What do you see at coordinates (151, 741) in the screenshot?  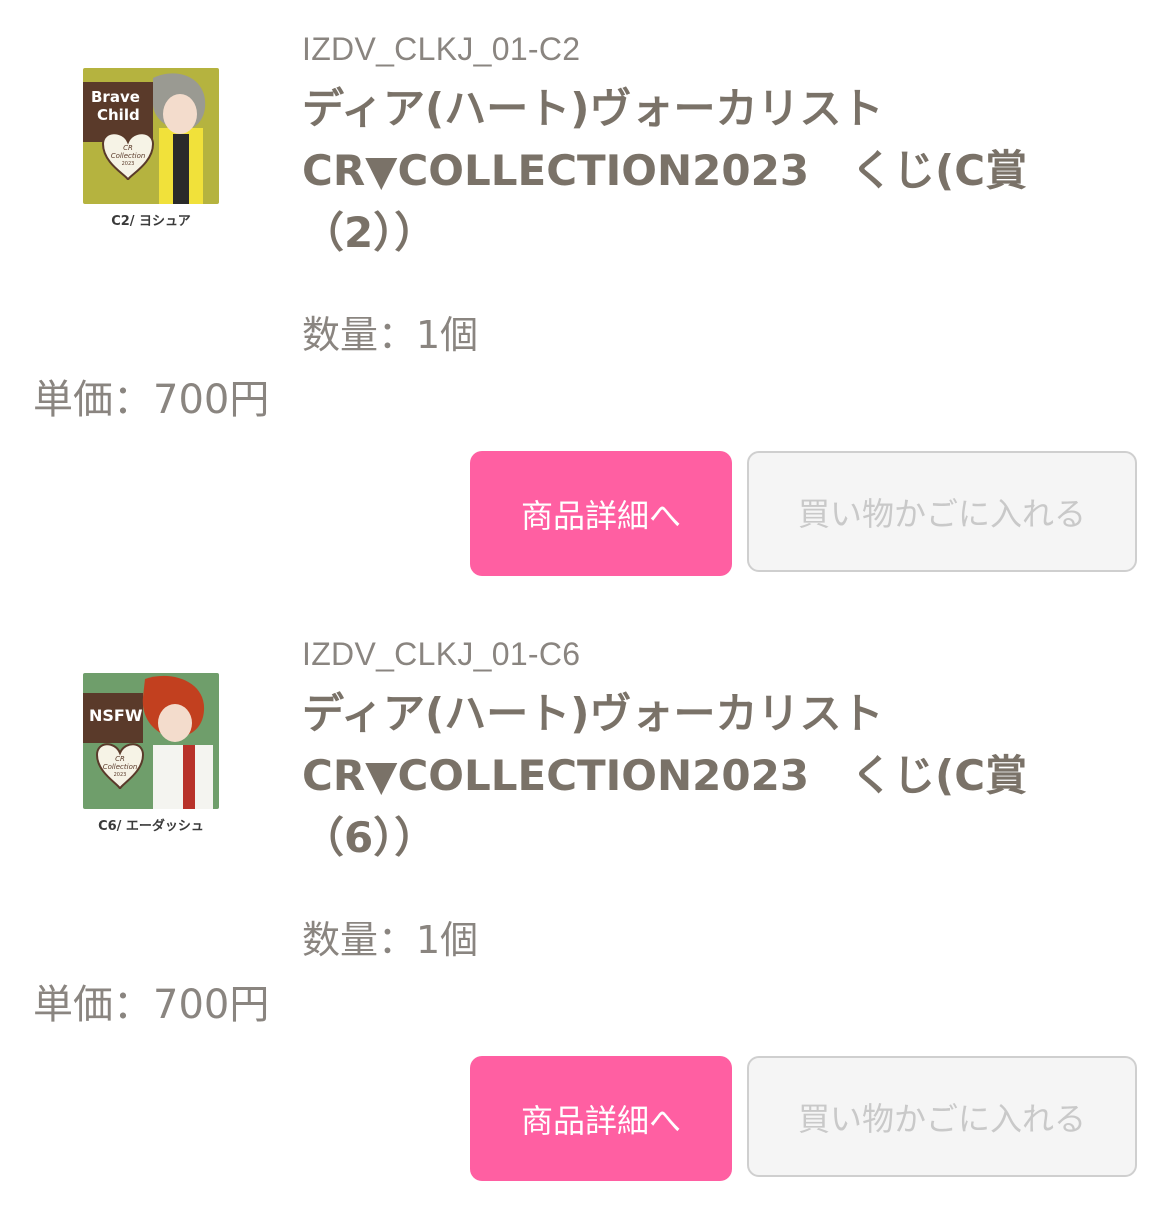 I see `product-thumbnail: NSFW CR Collection 2023` at bounding box center [151, 741].